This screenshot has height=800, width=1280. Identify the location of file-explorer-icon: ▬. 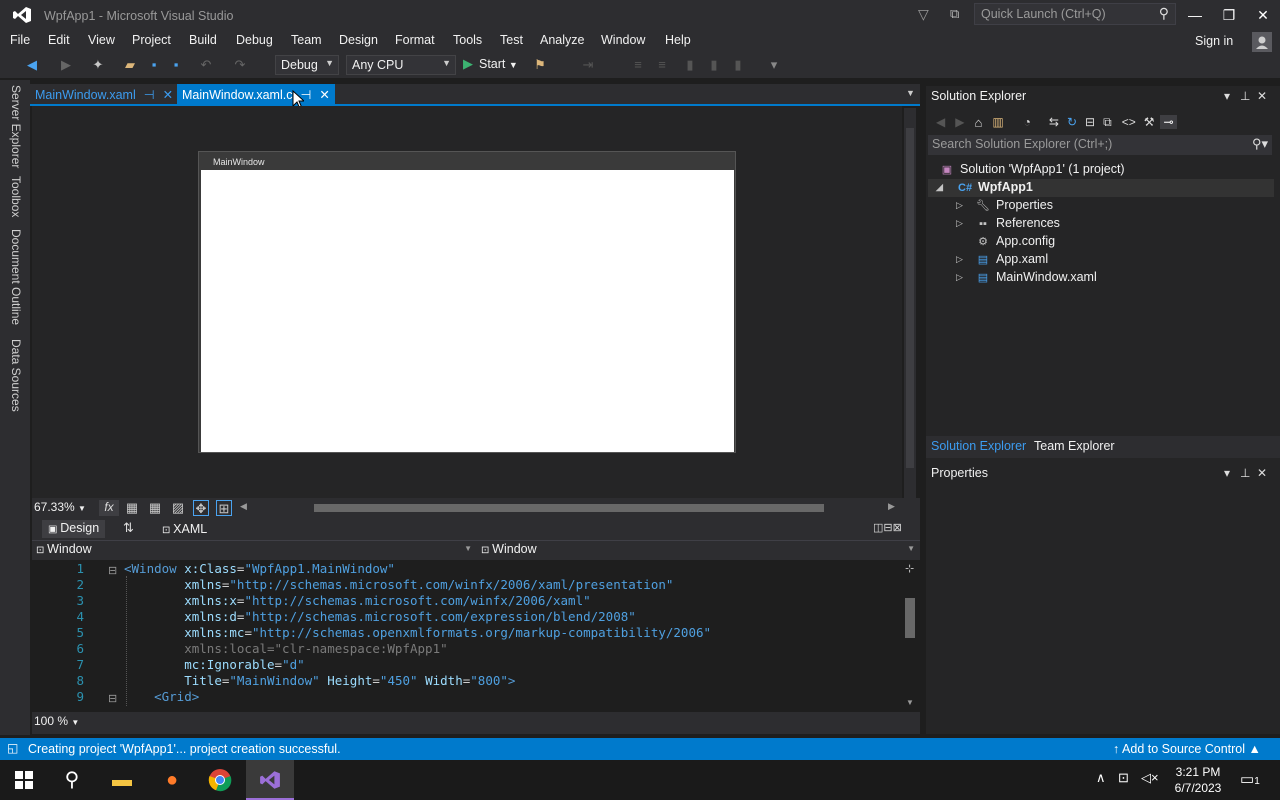
(122, 780).